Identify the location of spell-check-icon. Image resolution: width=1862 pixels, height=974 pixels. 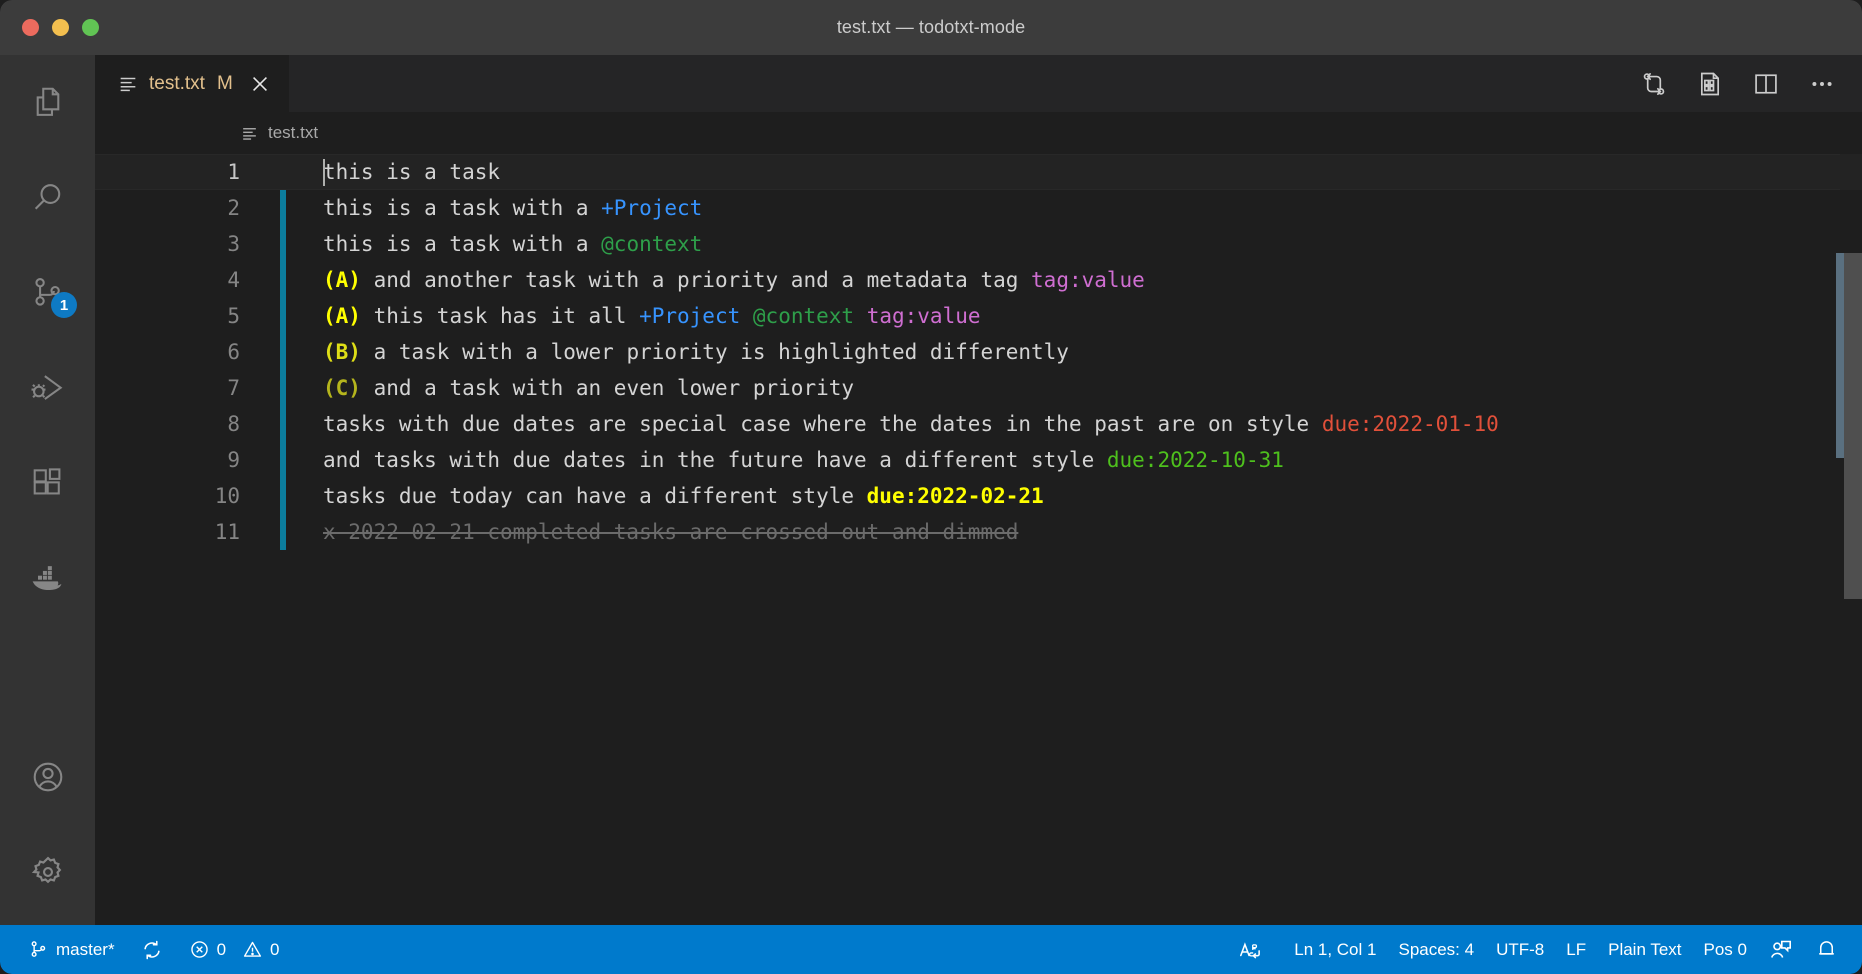
(1255, 950).